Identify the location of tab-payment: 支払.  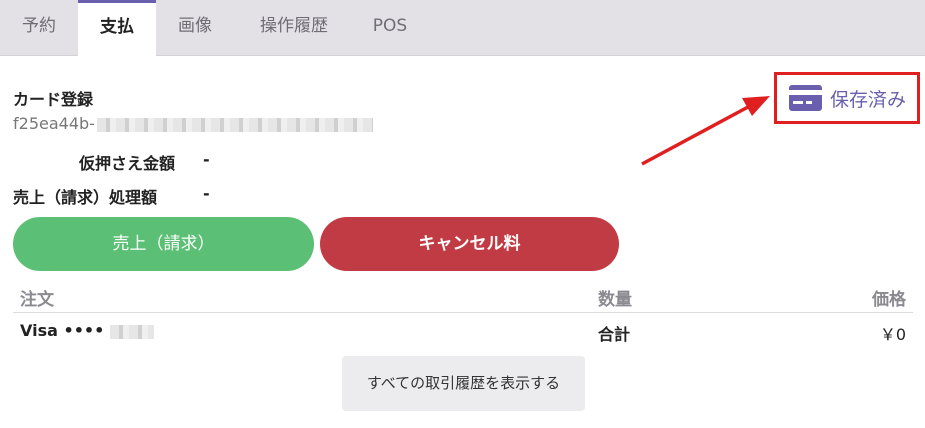
(117, 28).